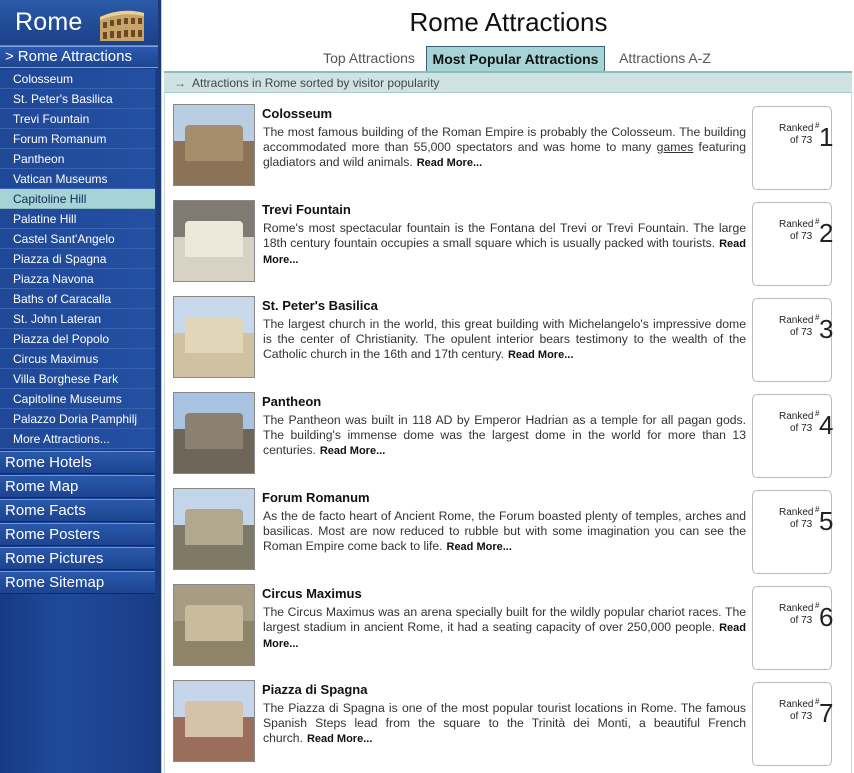 The width and height of the screenshot is (854, 773). Describe the element at coordinates (793, 340) in the screenshot. I see `rank-box: Ranked of 73 #3` at that location.